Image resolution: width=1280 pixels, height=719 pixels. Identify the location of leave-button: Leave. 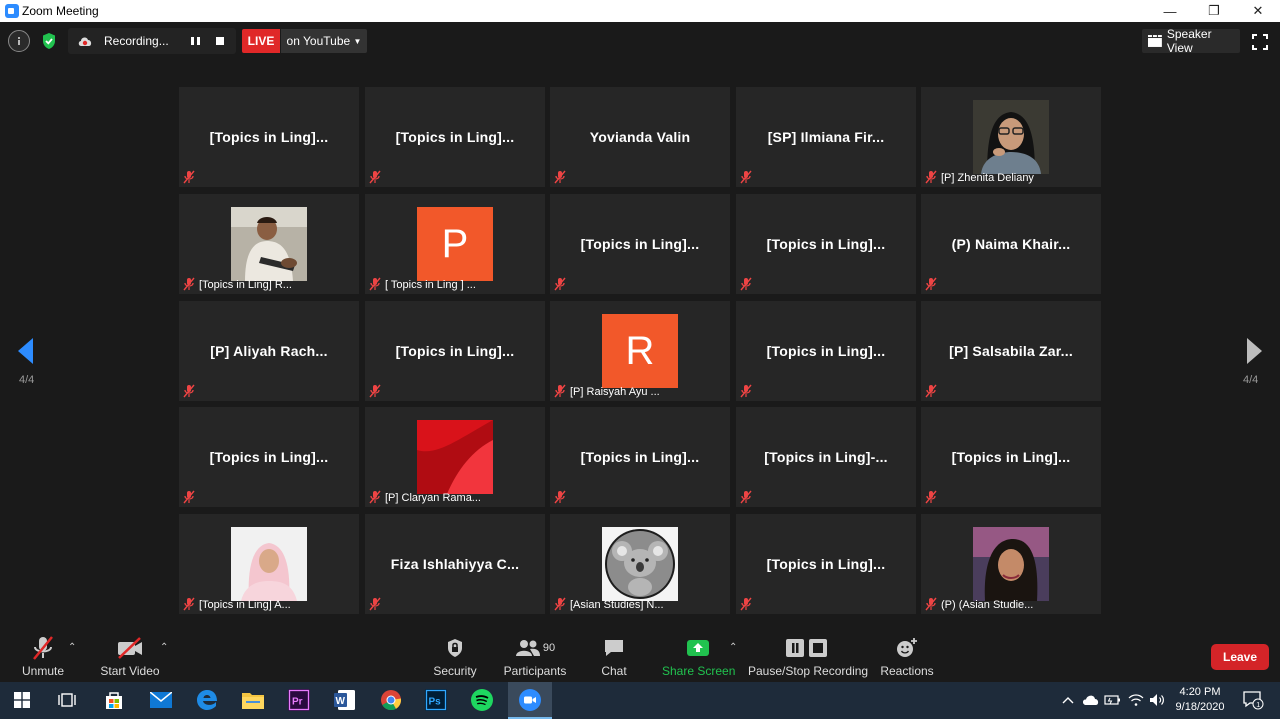
(1240, 657).